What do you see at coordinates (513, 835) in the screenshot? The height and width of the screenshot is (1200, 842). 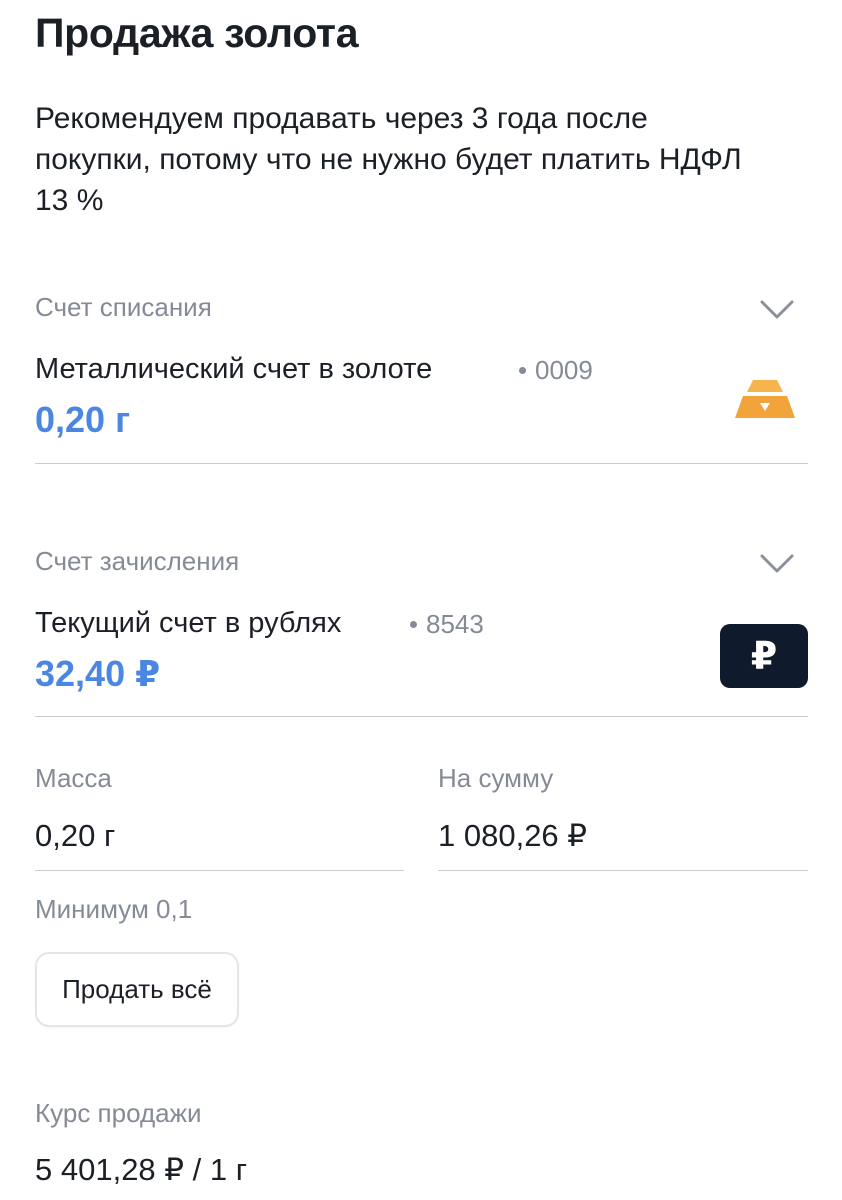 I see `sum-value: 1 080,26 ₽` at bounding box center [513, 835].